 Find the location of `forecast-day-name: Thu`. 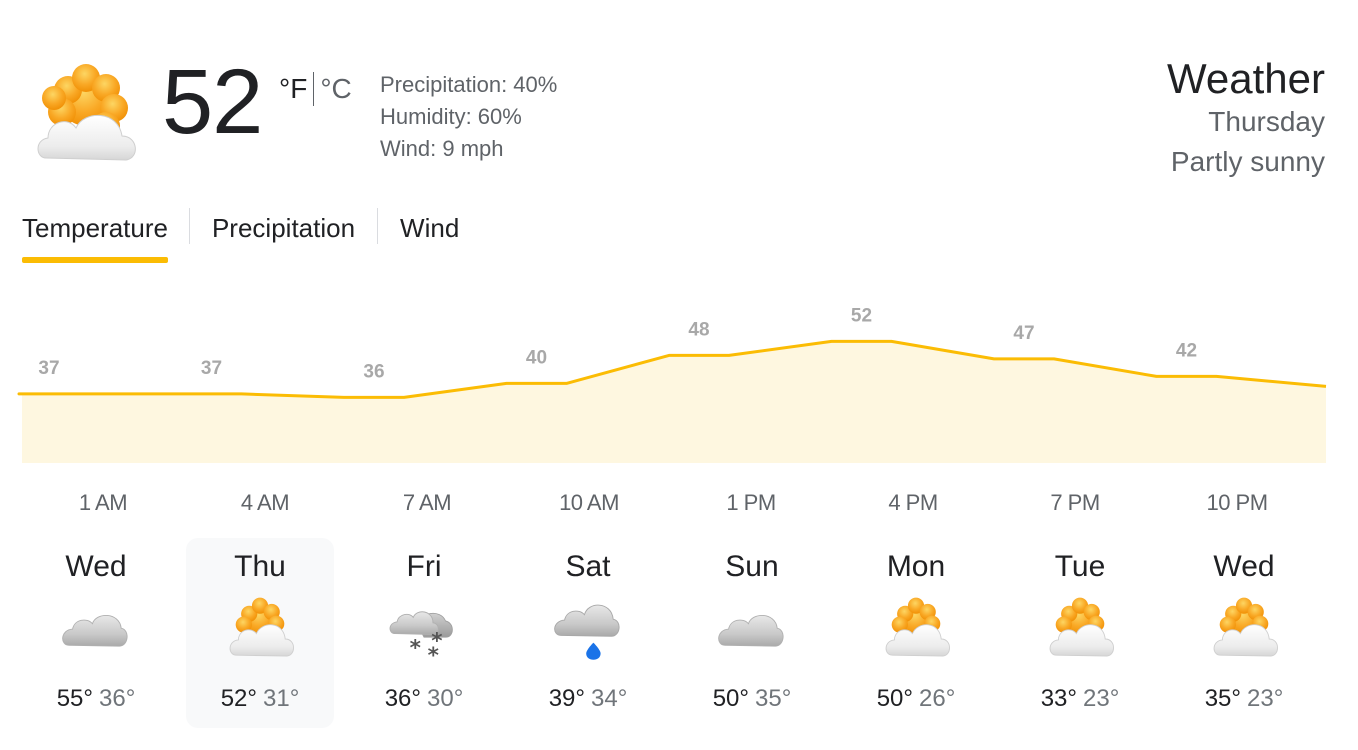

forecast-day-name: Thu is located at coordinates (260, 566).